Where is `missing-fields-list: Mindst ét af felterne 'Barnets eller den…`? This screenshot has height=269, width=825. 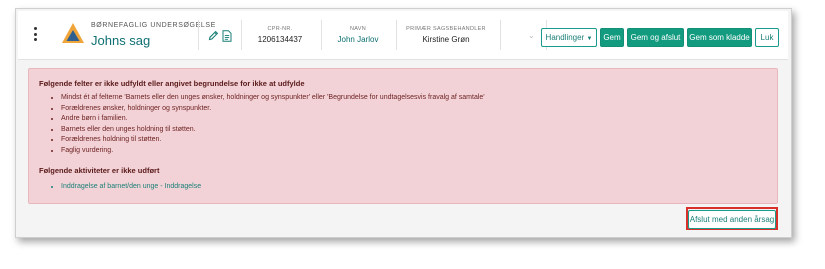 missing-fields-list: Mindst ét af felterne 'Barnets eller den… is located at coordinates (262, 124).